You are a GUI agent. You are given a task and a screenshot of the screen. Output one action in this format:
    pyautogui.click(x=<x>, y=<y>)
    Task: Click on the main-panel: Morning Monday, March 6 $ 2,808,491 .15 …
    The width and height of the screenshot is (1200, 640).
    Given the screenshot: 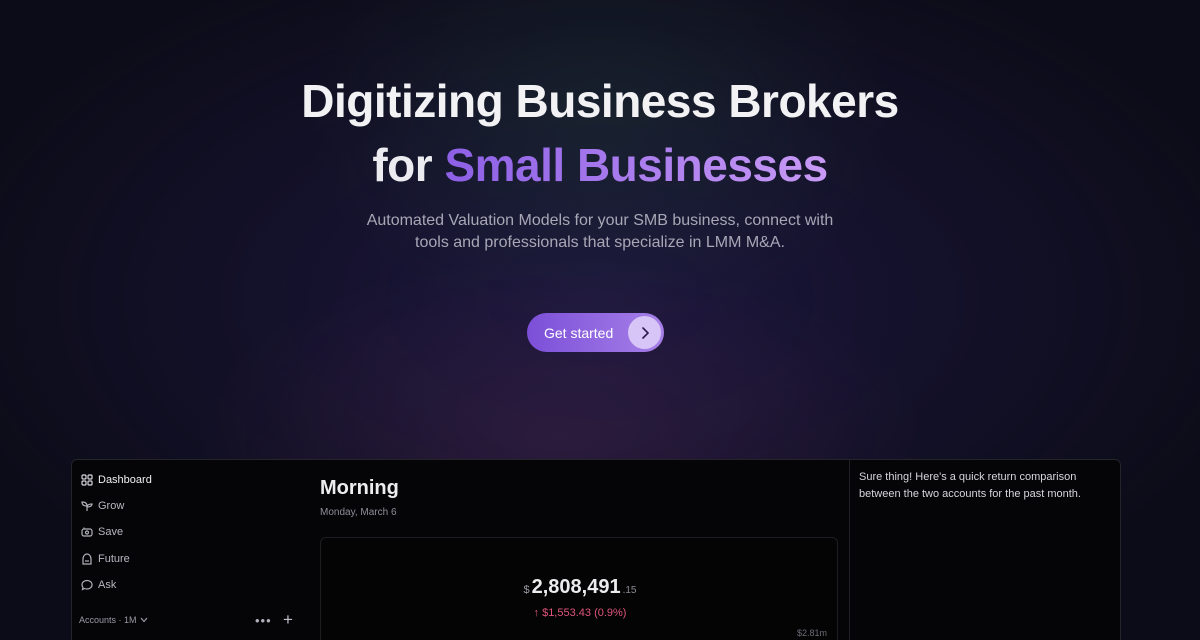 What is the action you would take?
    pyautogui.click(x=580, y=550)
    